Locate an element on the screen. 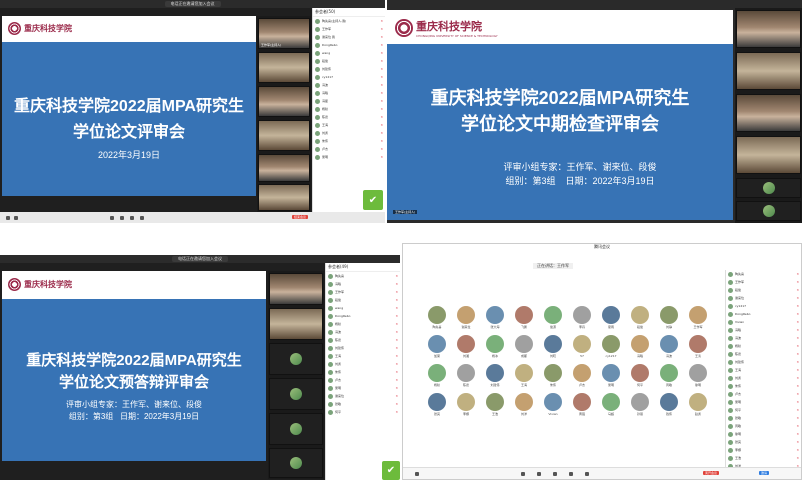 Image resolution: width=802 pixels, height=480 pixels. gallery-tile: 俊源 is located at coordinates (553, 319).